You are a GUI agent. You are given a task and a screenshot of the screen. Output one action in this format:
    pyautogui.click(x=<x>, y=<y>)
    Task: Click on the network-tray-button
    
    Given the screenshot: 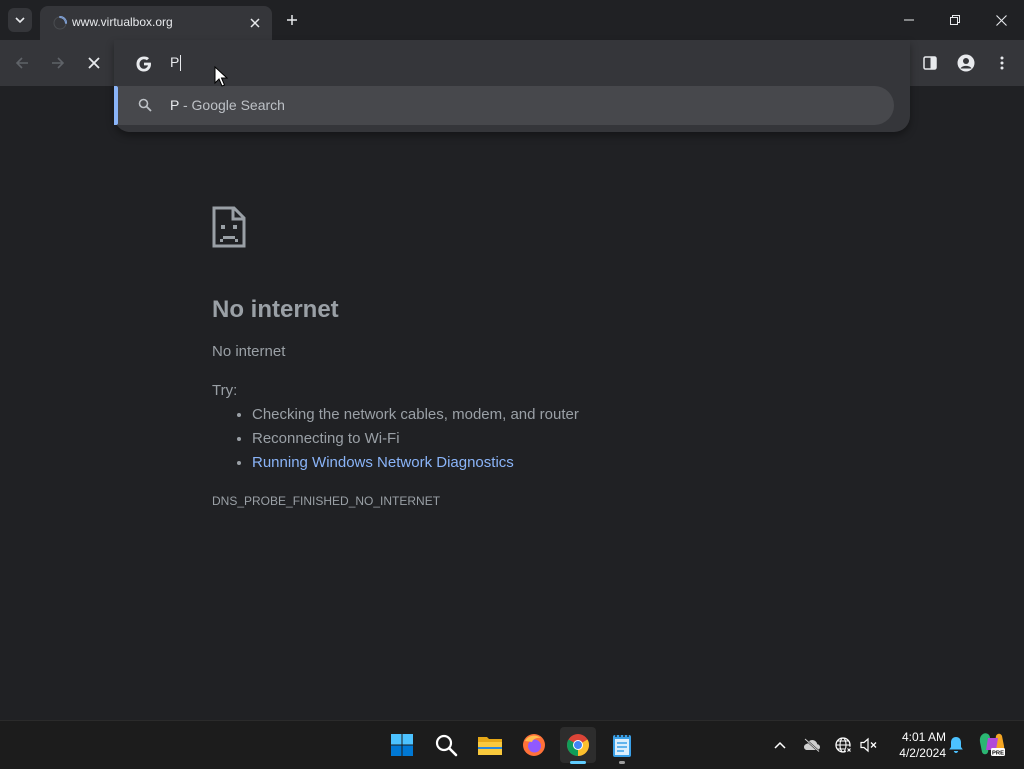 What is the action you would take?
    pyautogui.click(x=844, y=745)
    